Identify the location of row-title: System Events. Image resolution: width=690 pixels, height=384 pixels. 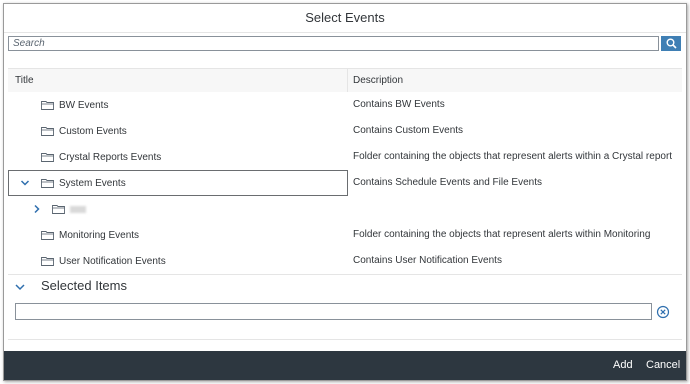
(92, 183).